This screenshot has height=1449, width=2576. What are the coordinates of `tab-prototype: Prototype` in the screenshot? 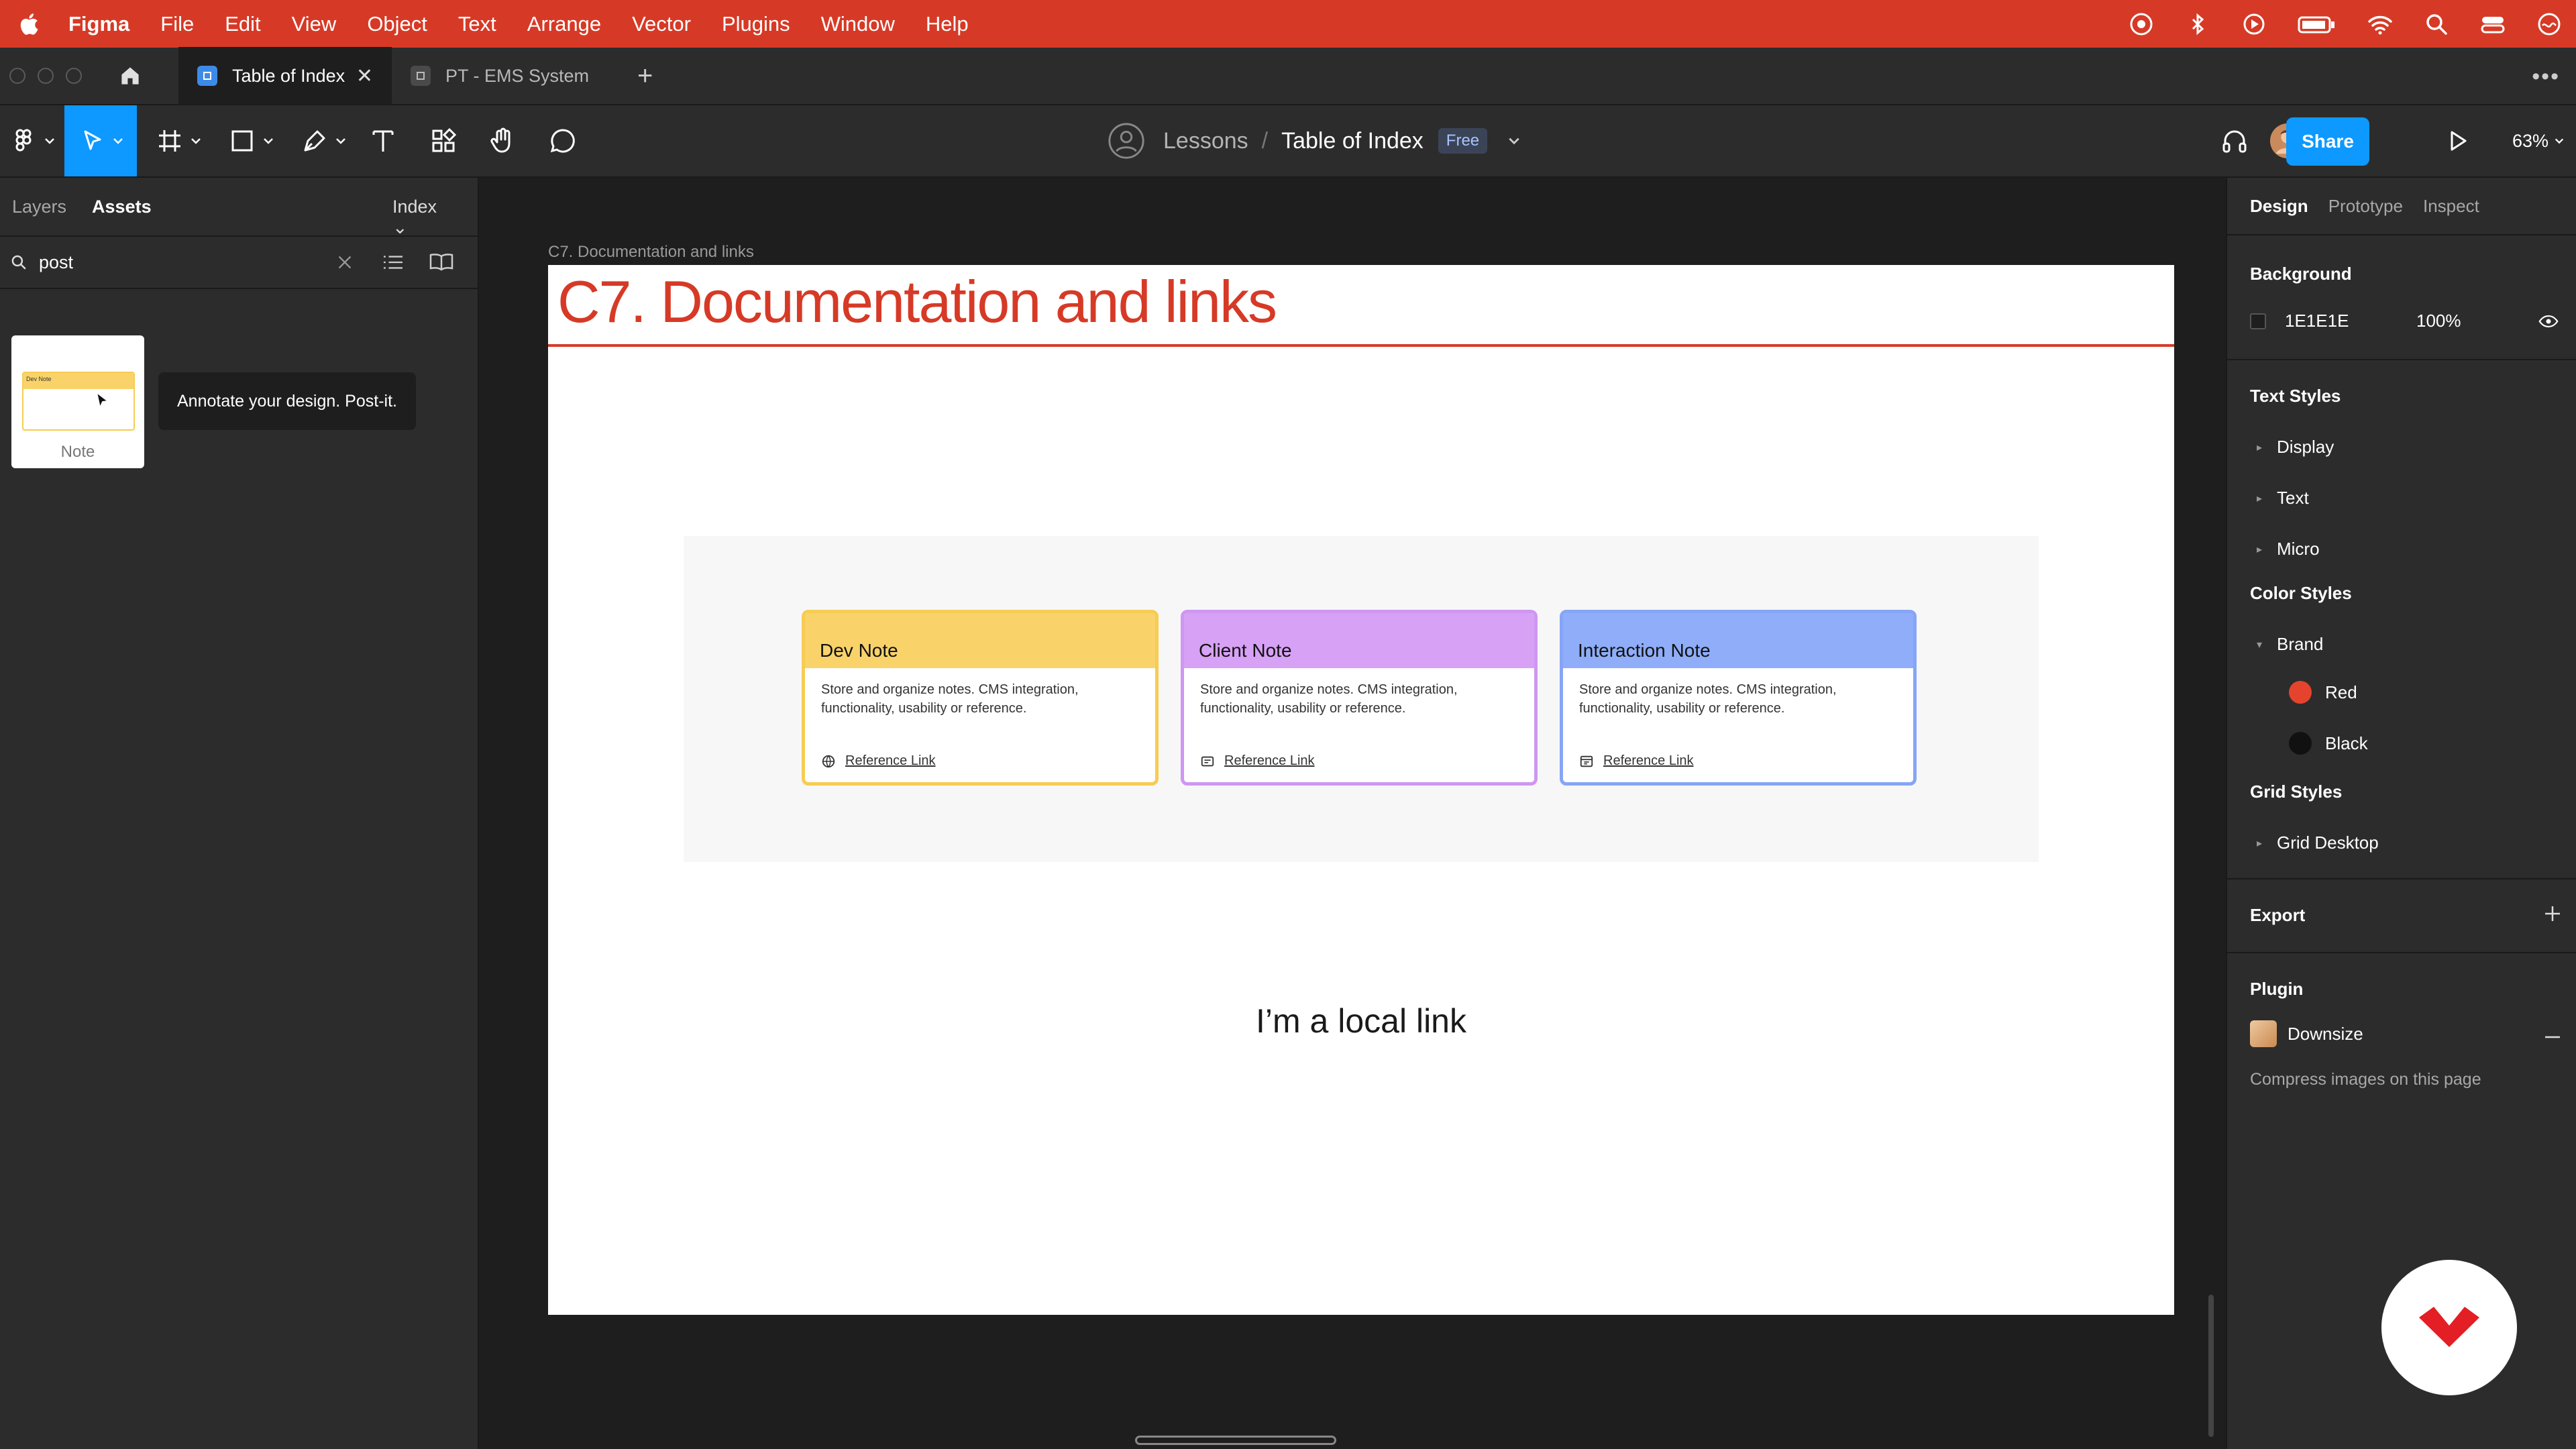 It's located at (2365, 206).